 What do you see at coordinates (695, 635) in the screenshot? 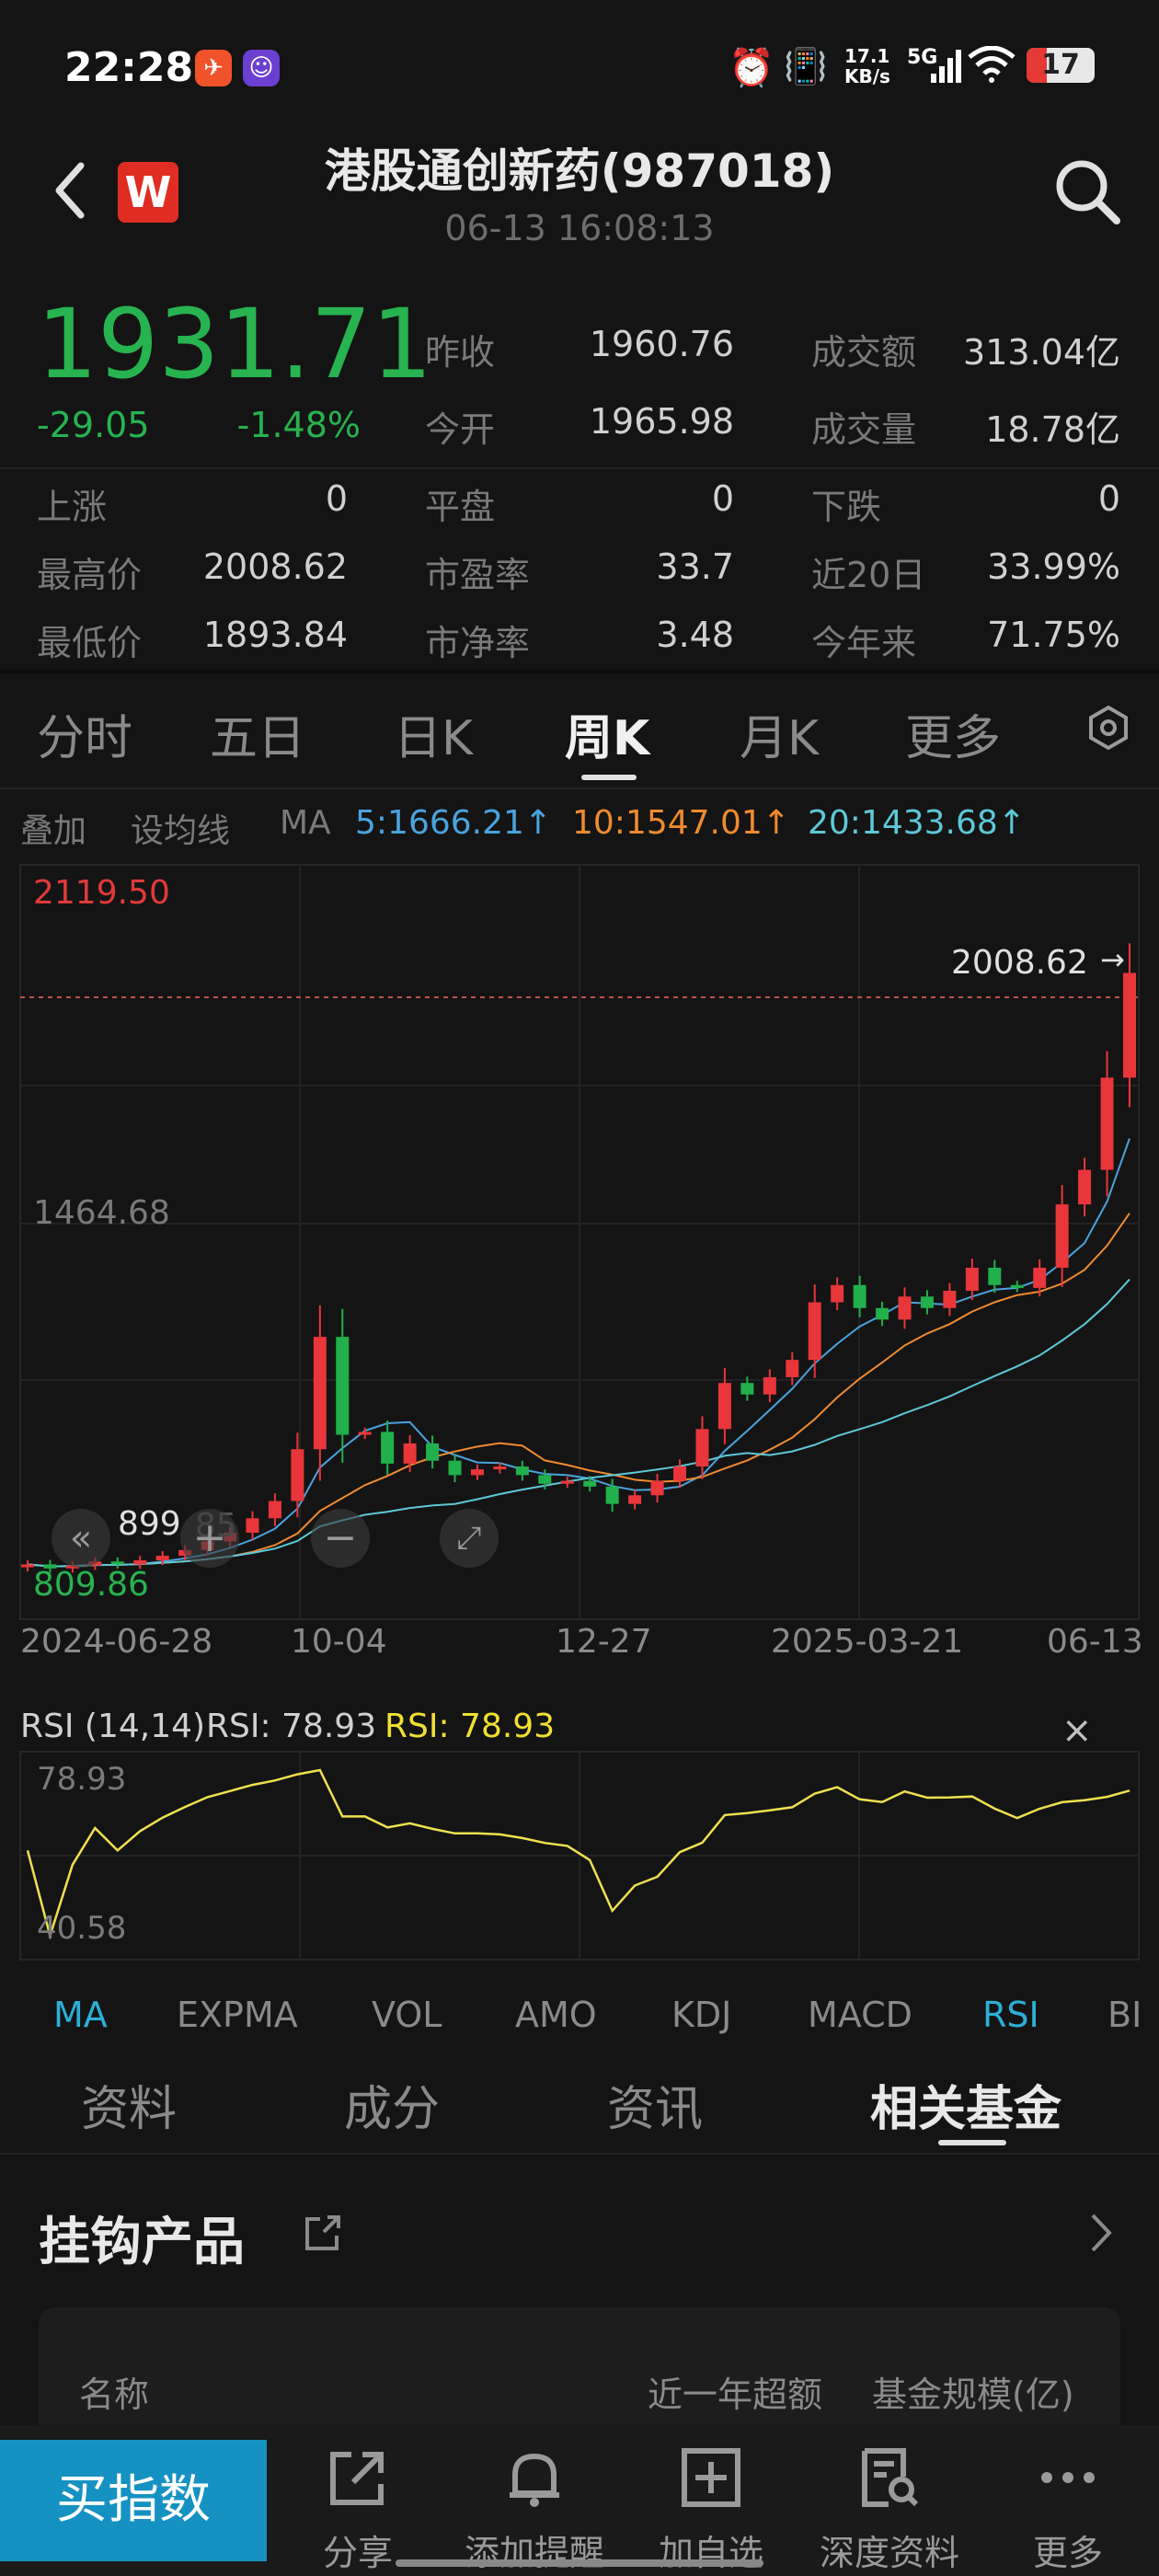
I see `pb-value: 3.48` at bounding box center [695, 635].